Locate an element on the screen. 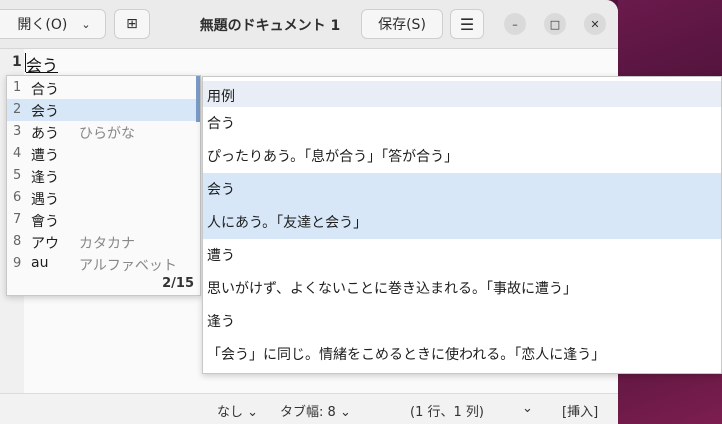 This screenshot has width=722, height=424. candidate-number: 5 is located at coordinates (17, 175).